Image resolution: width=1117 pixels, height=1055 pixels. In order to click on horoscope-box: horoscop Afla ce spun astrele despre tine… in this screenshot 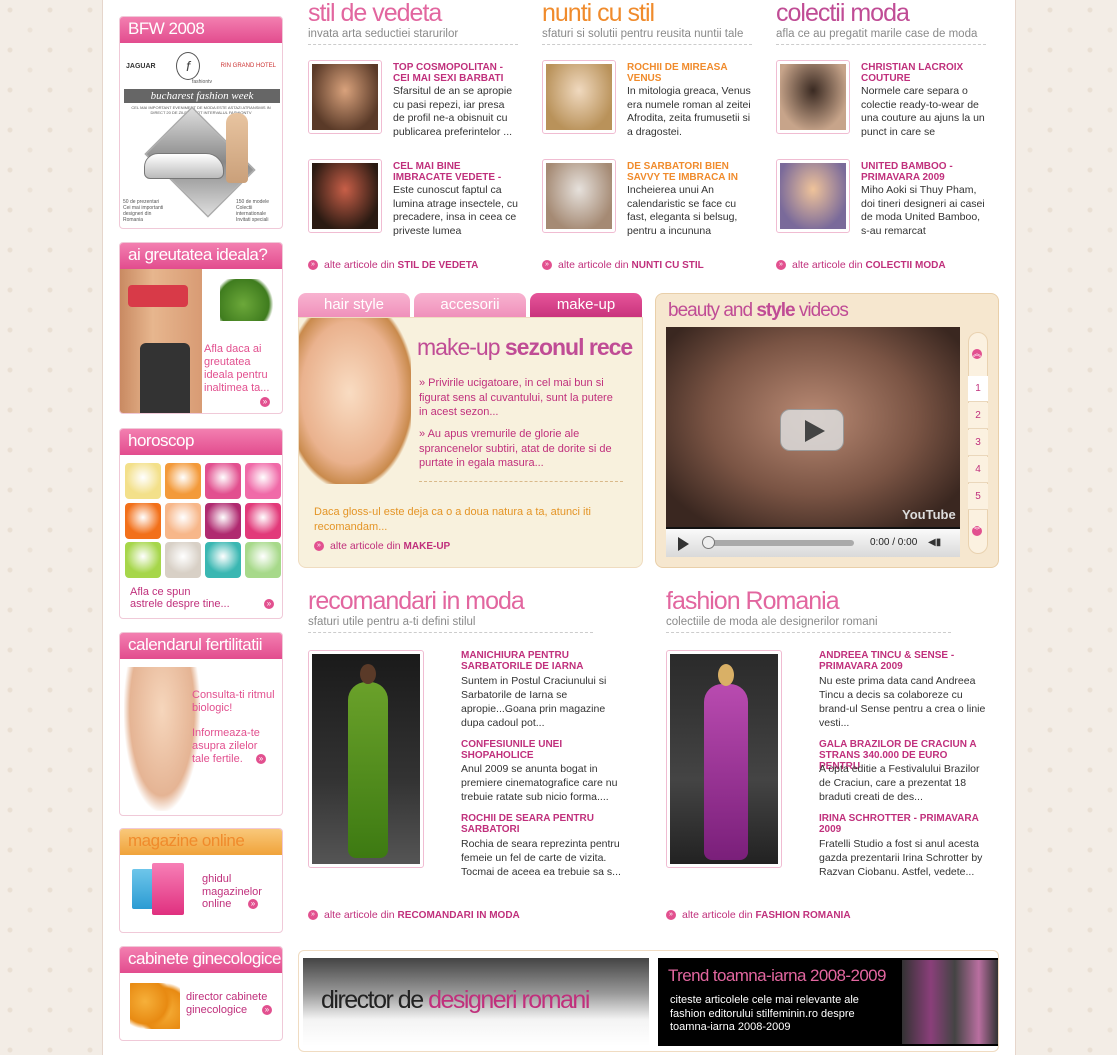, I will do `click(201, 523)`.